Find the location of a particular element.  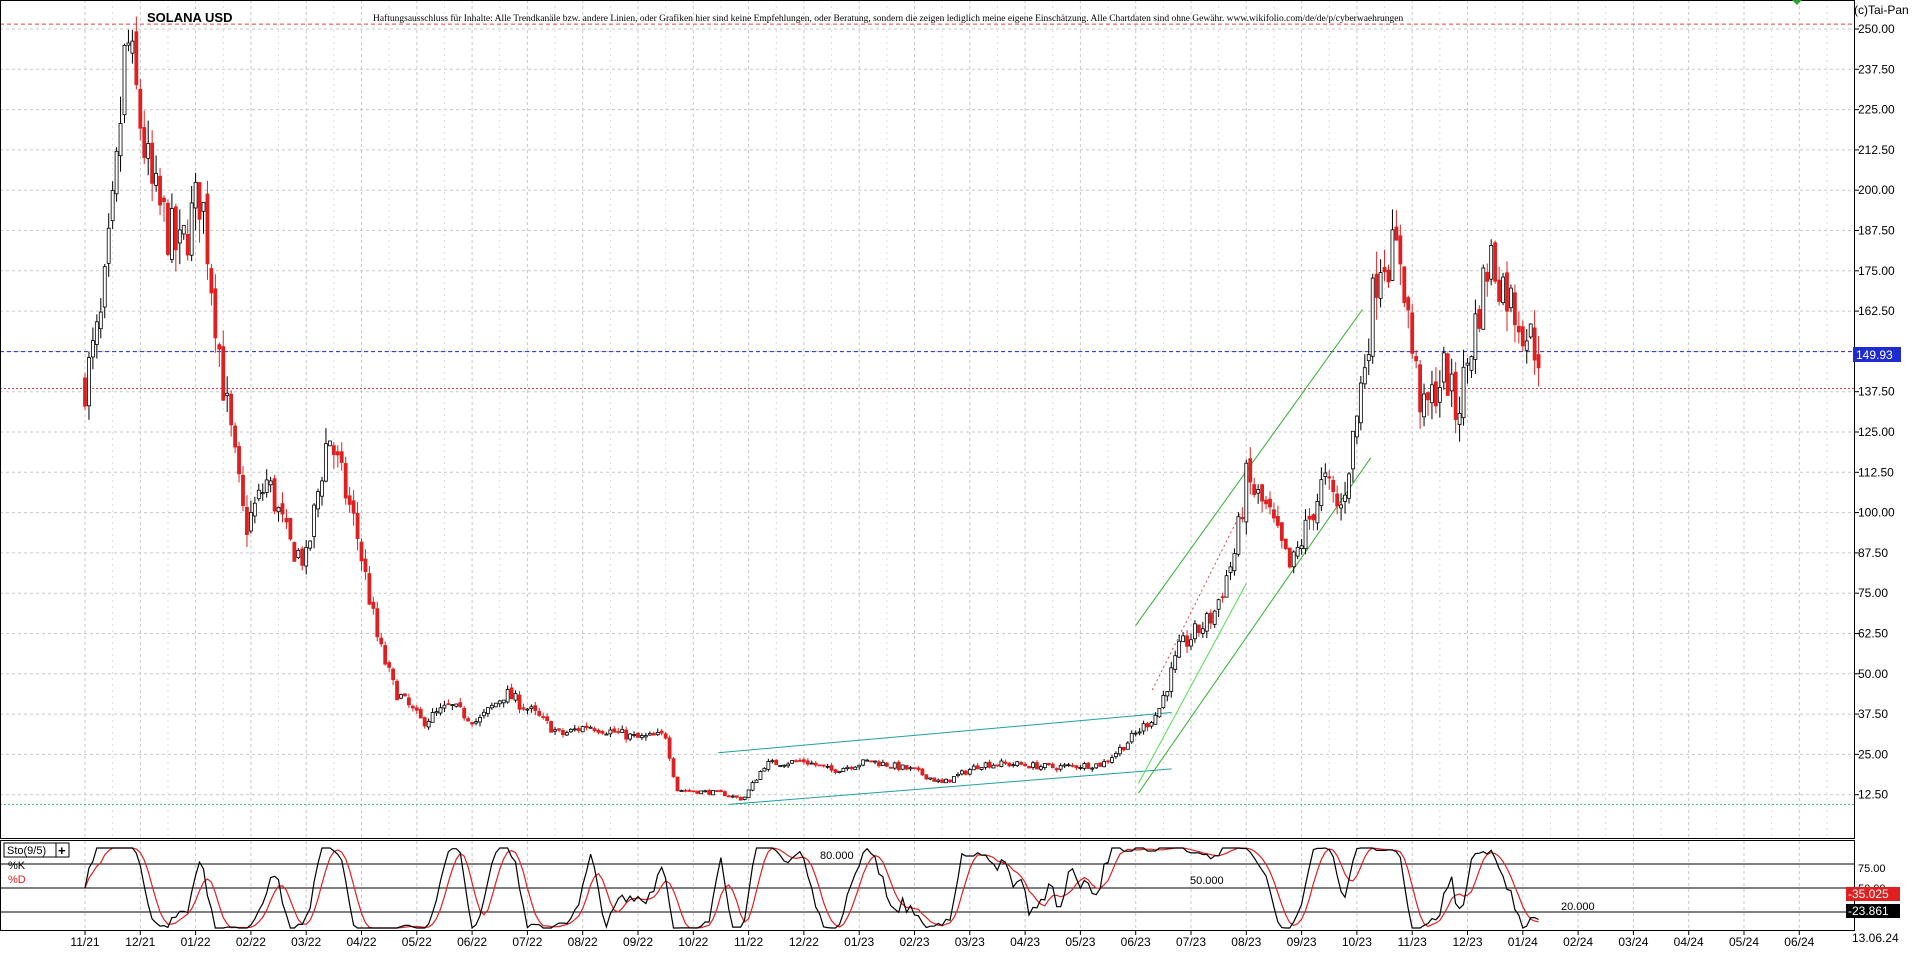

x-tick-label: 08/23 is located at coordinates (1246, 941).